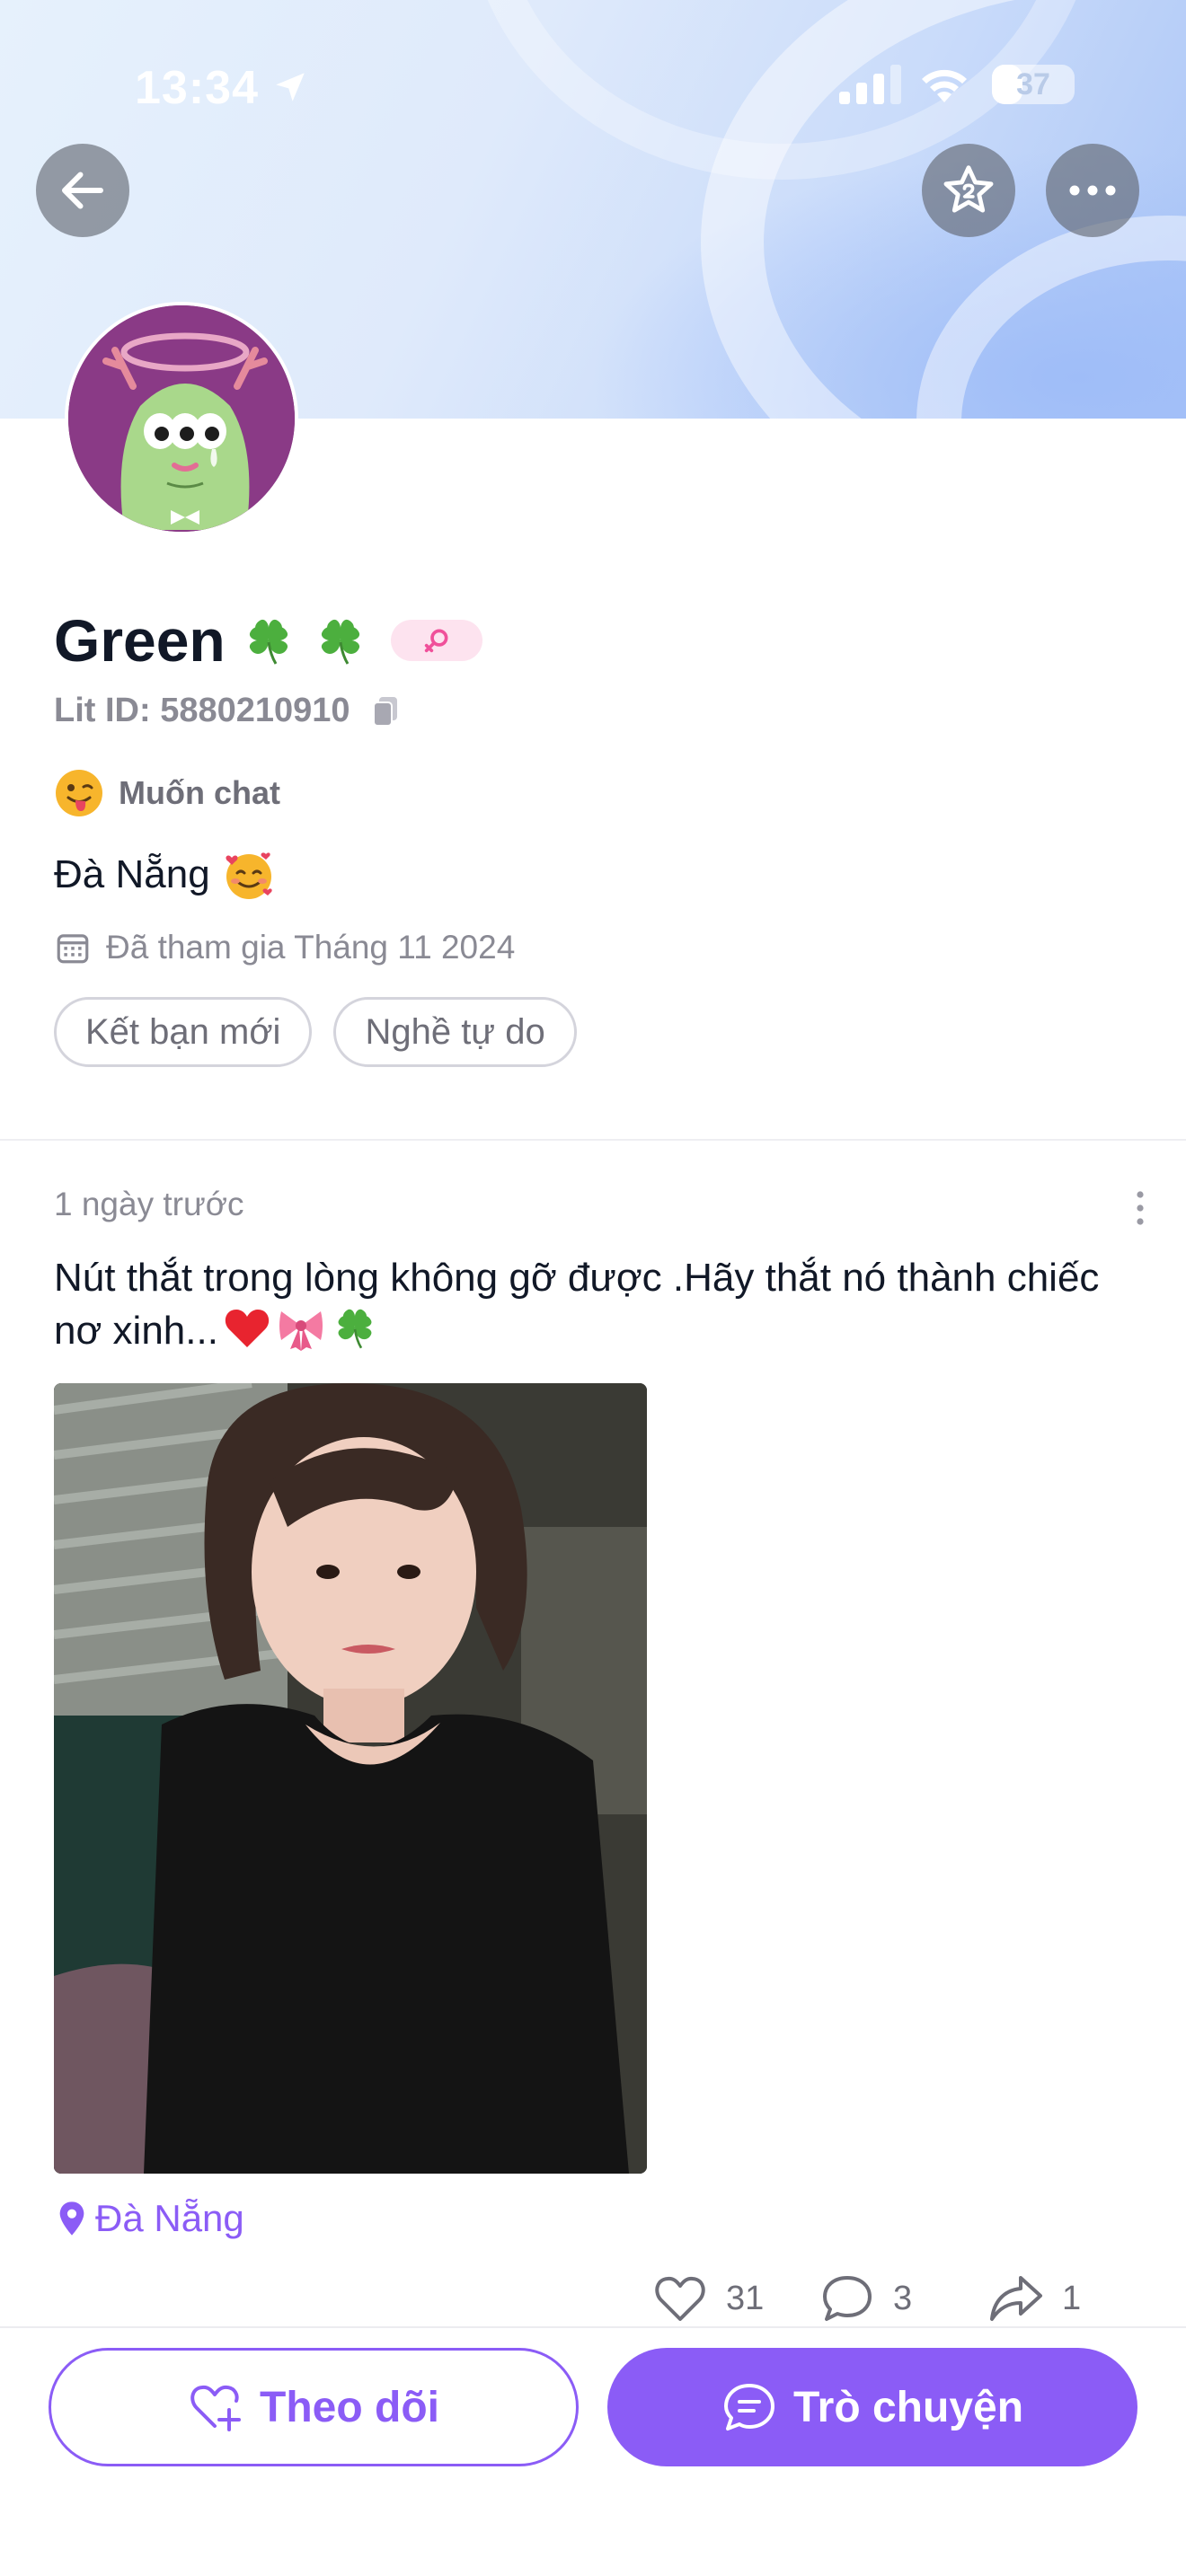 Image resolution: width=1186 pixels, height=2576 pixels. What do you see at coordinates (290, 87) in the screenshot?
I see `location-arrow-icon` at bounding box center [290, 87].